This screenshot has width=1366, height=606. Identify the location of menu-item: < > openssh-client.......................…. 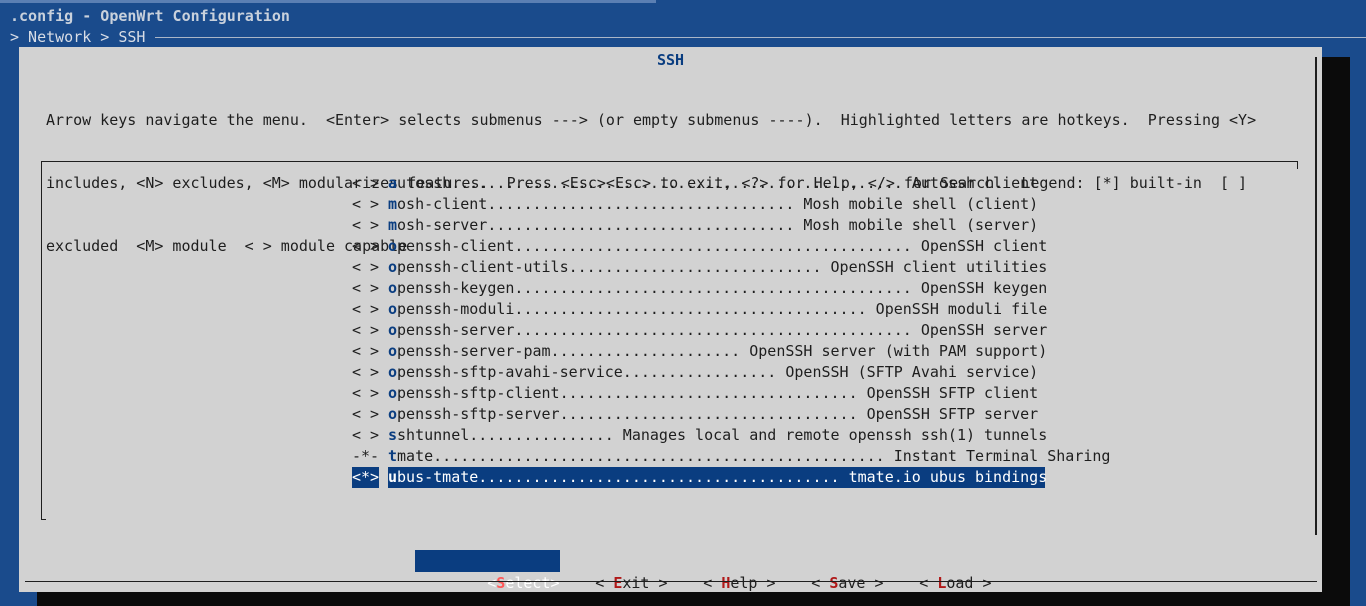
(700, 246).